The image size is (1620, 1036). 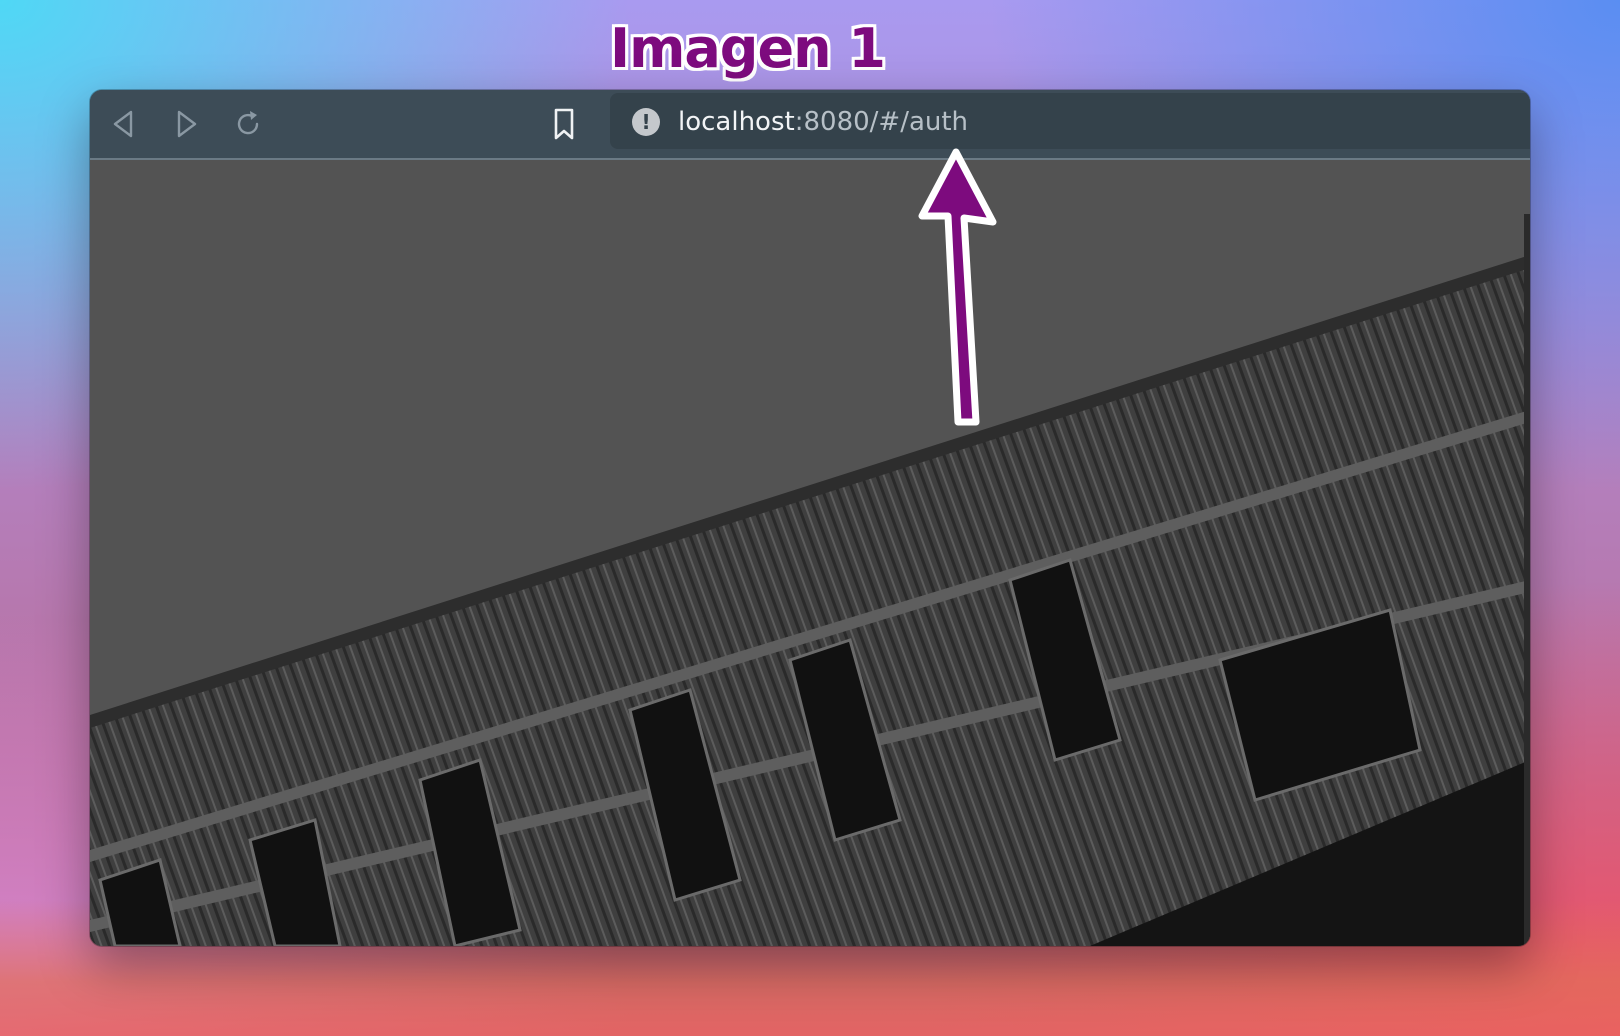 I want to click on url-text: localhost:8080/#/auth, so click(x=823, y=122).